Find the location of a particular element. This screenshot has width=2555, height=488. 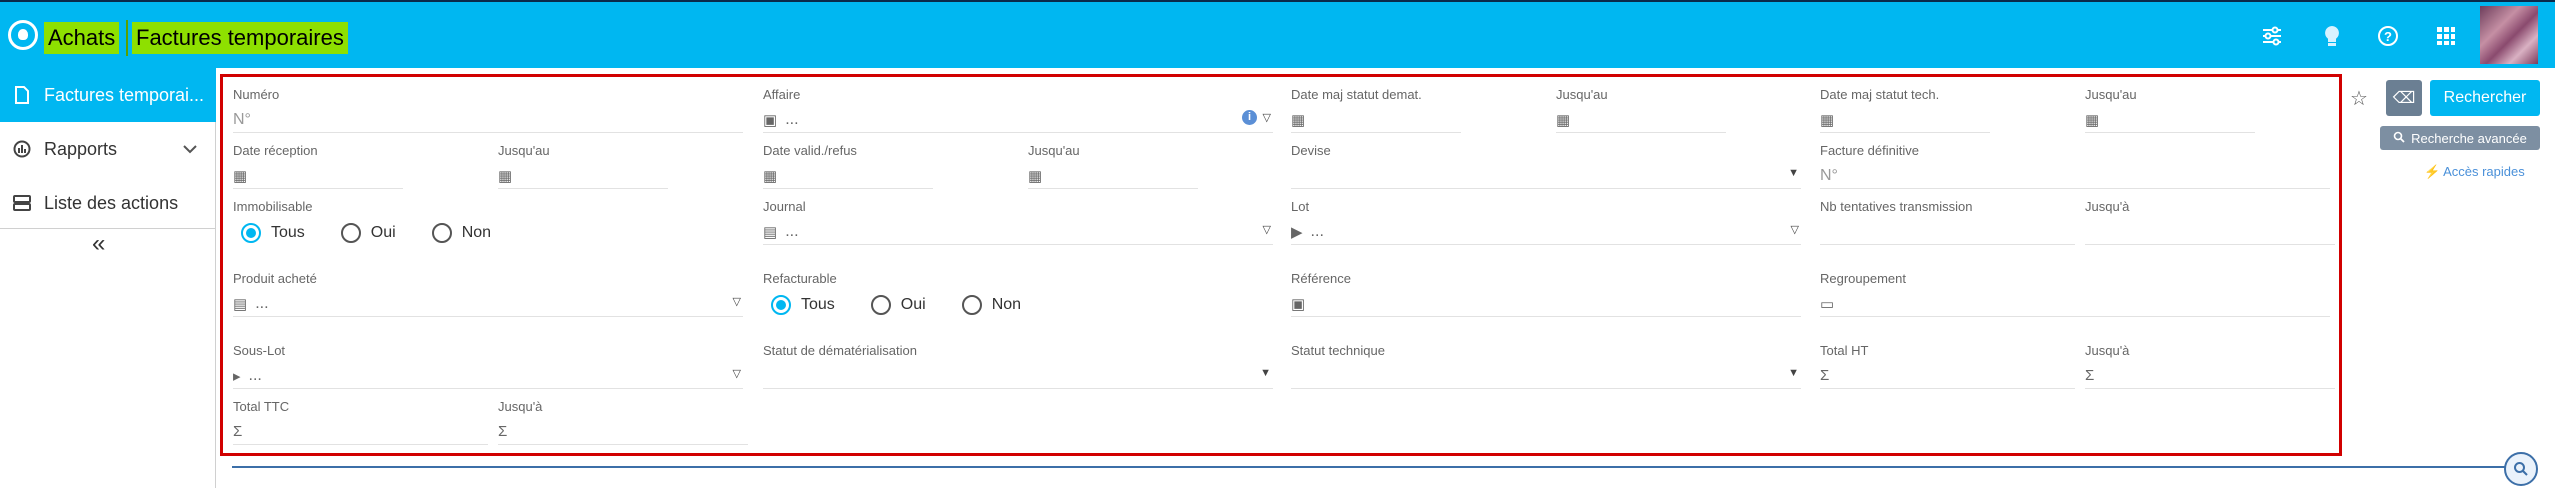

breadcrumb-page: Factures temporaires is located at coordinates (240, 38).